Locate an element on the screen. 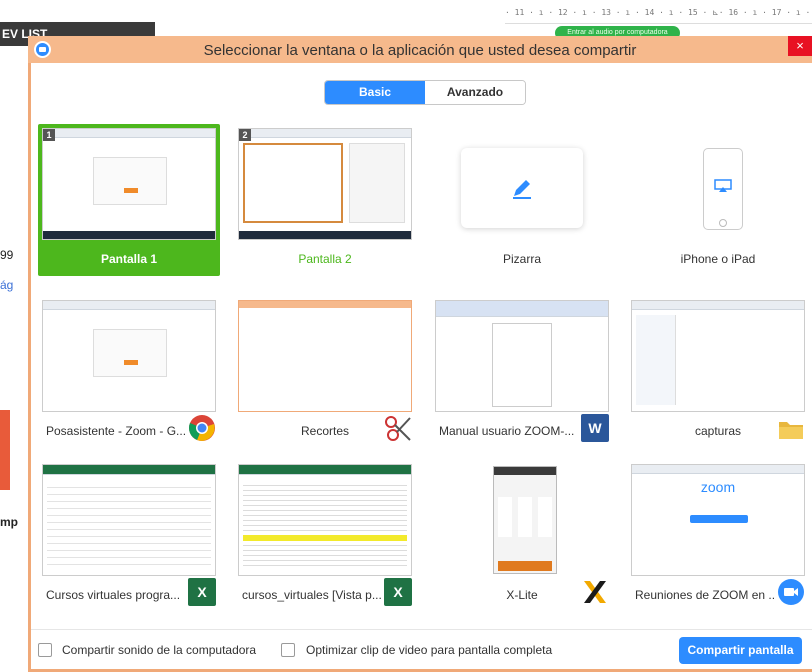 This screenshot has height=672, width=812. tab-advanced: Avanzado is located at coordinates (475, 92).